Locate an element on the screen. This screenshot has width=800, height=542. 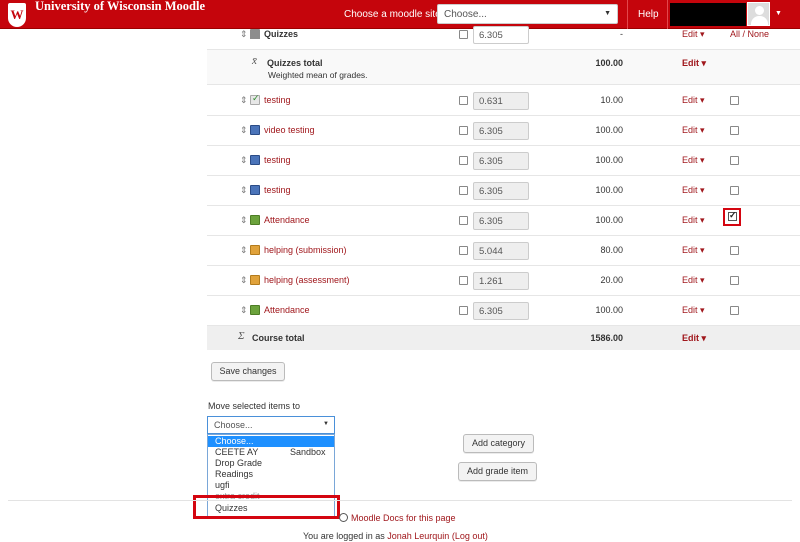
category-name: Quizzes is located at coordinates (281, 34).